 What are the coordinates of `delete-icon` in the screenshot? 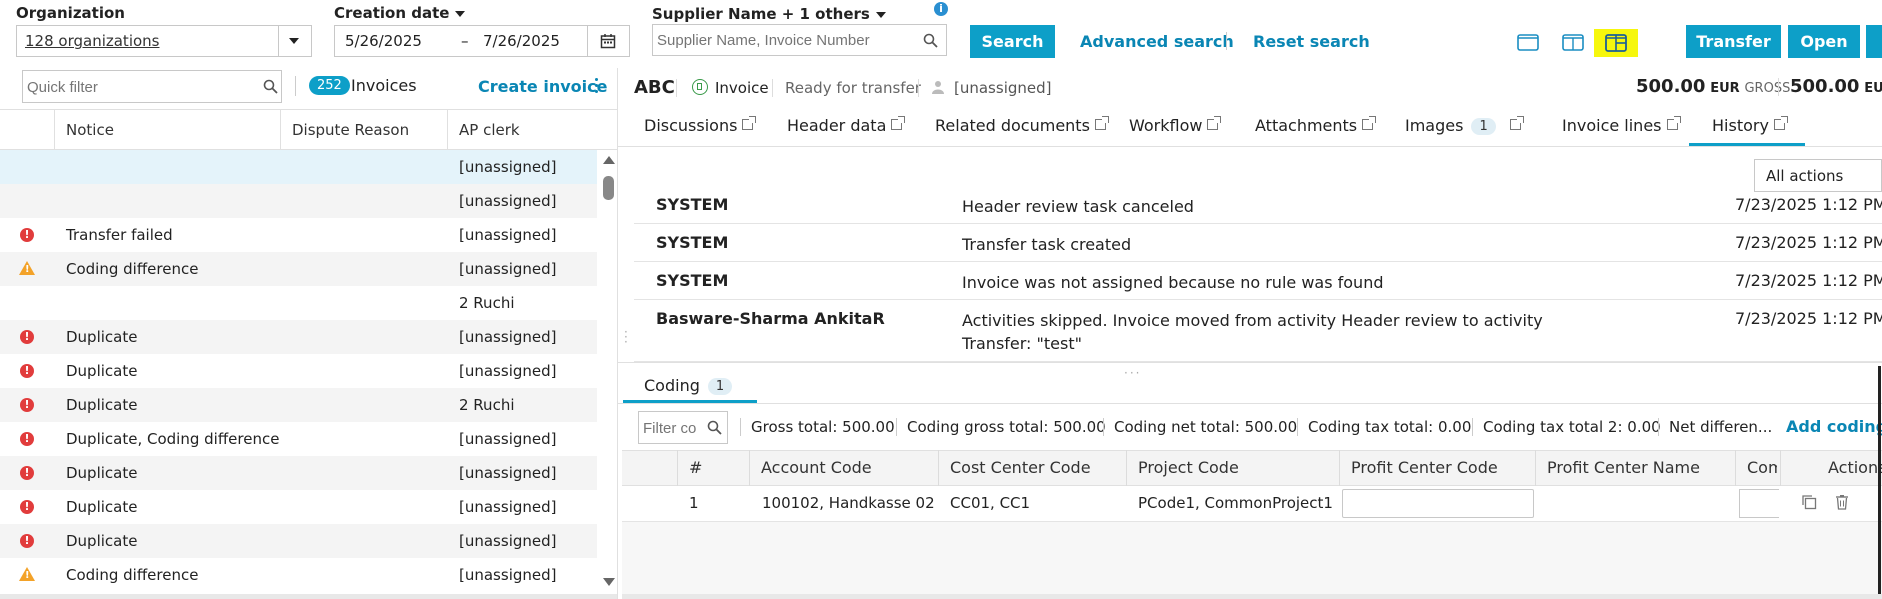 It's located at (1842, 502).